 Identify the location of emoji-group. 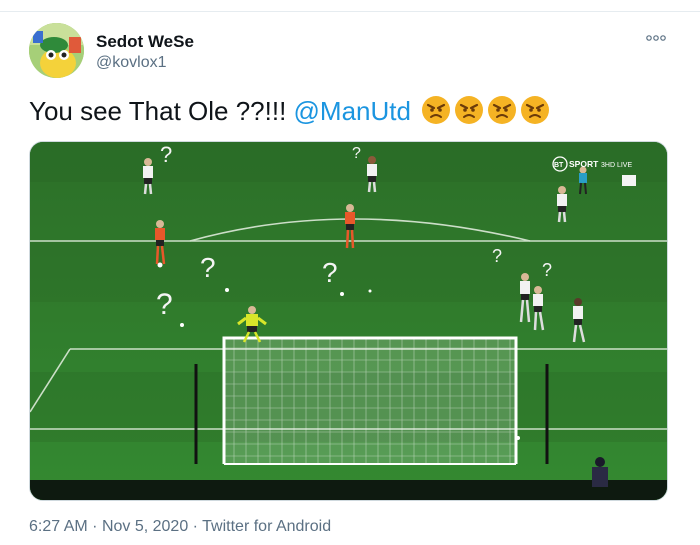
(484, 111).